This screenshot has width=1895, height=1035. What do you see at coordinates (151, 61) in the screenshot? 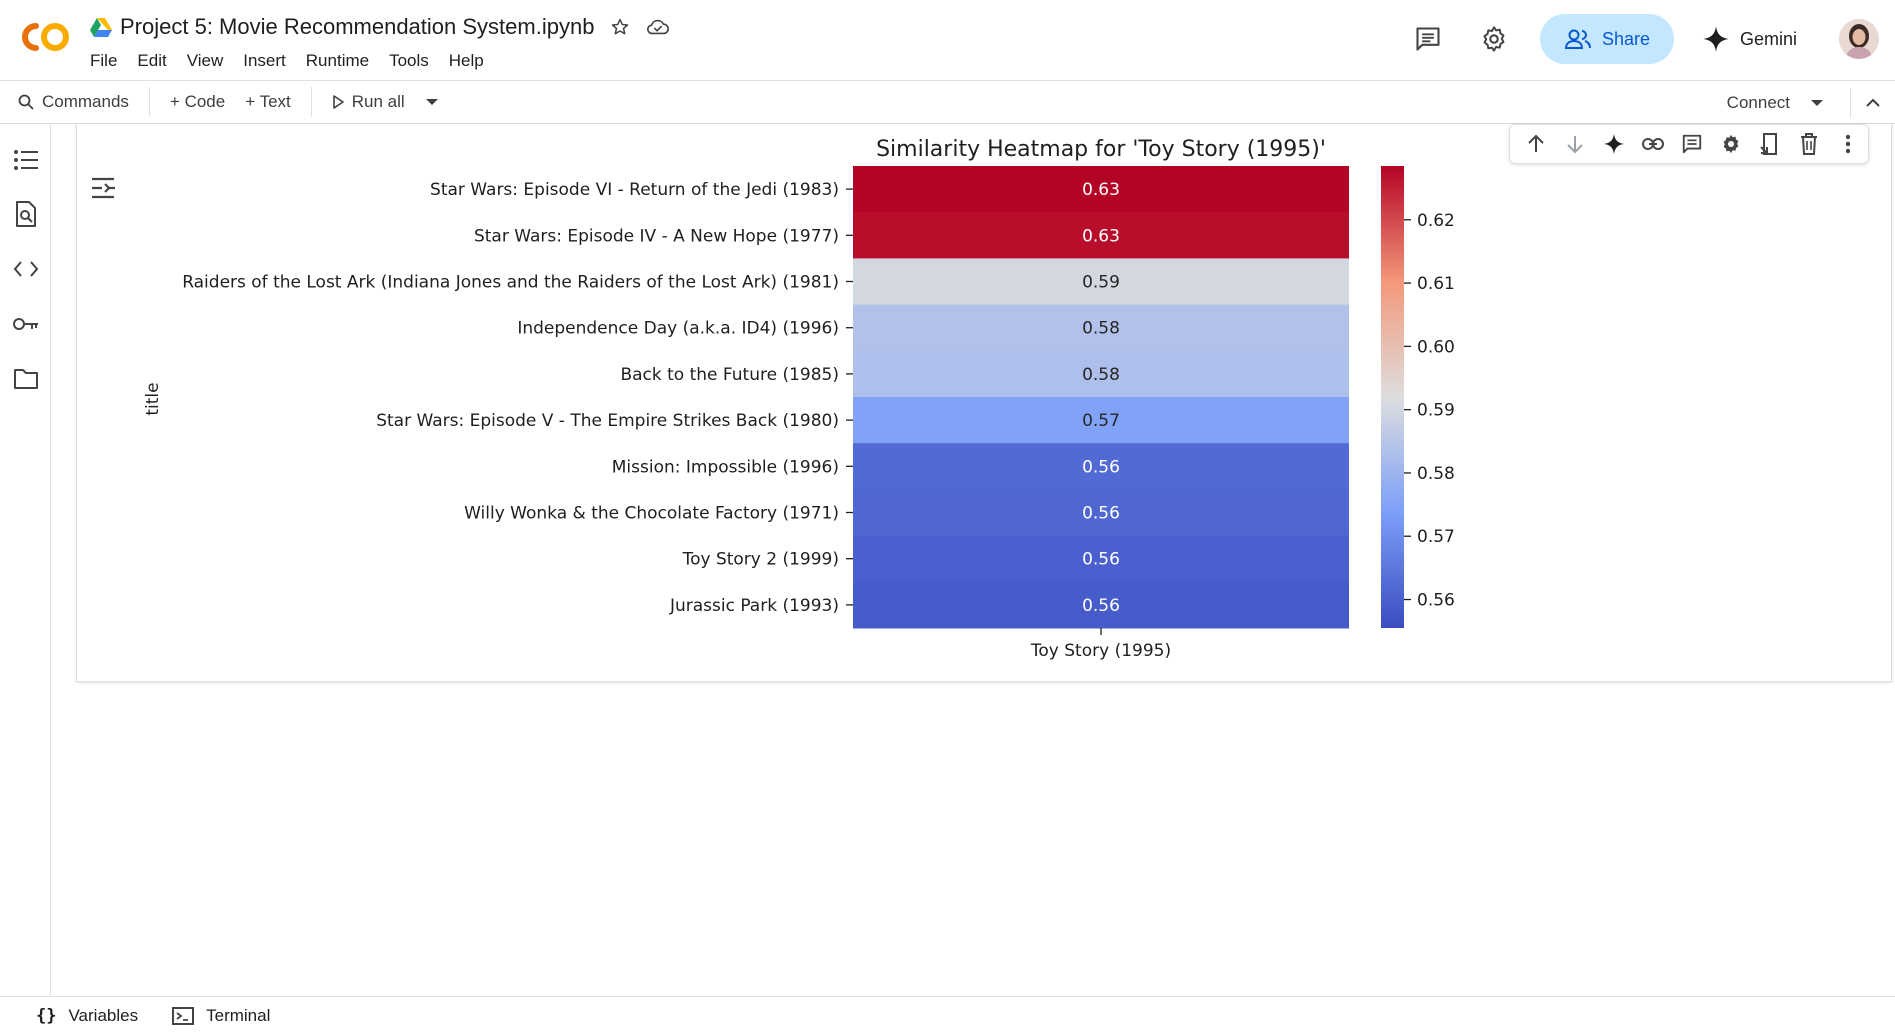
I see `menu-edit: Edit` at bounding box center [151, 61].